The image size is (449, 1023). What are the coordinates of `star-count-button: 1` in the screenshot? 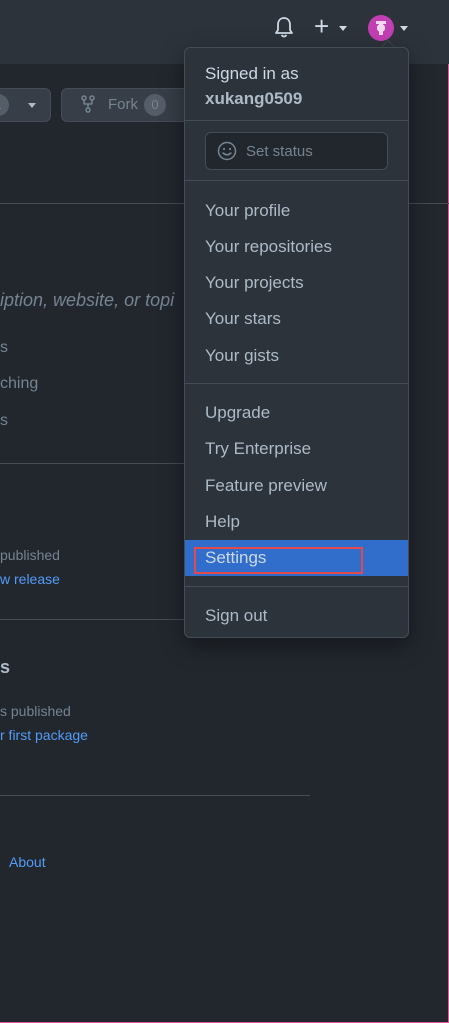 It's located at (25, 105).